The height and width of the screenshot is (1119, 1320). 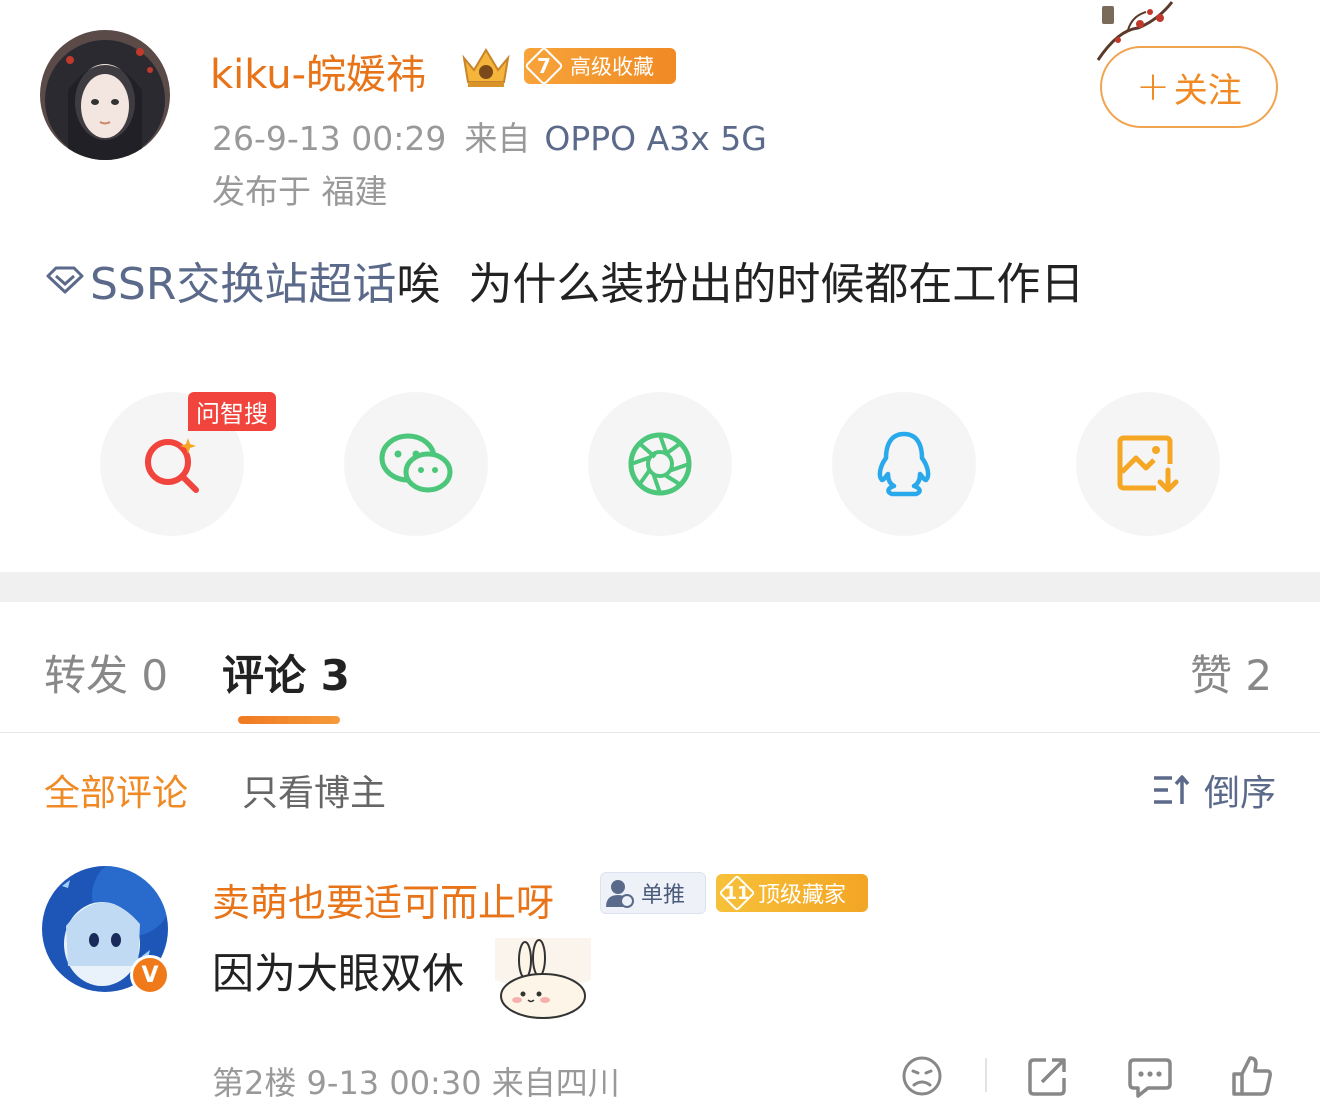 I want to click on comment-meta: 第2楼 9-13 00:30 来自四川, so click(x=416, y=1083).